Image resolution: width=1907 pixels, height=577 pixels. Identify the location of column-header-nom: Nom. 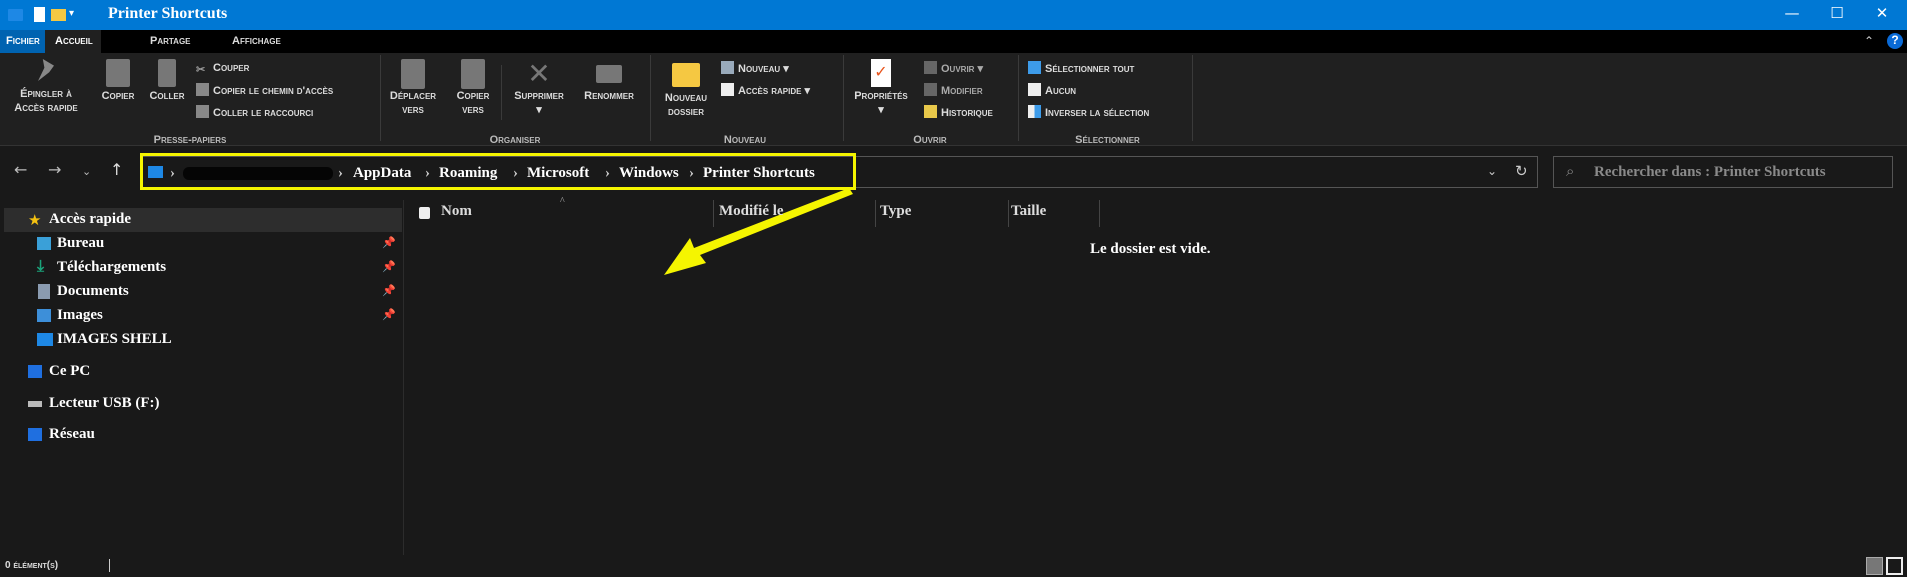
(456, 211).